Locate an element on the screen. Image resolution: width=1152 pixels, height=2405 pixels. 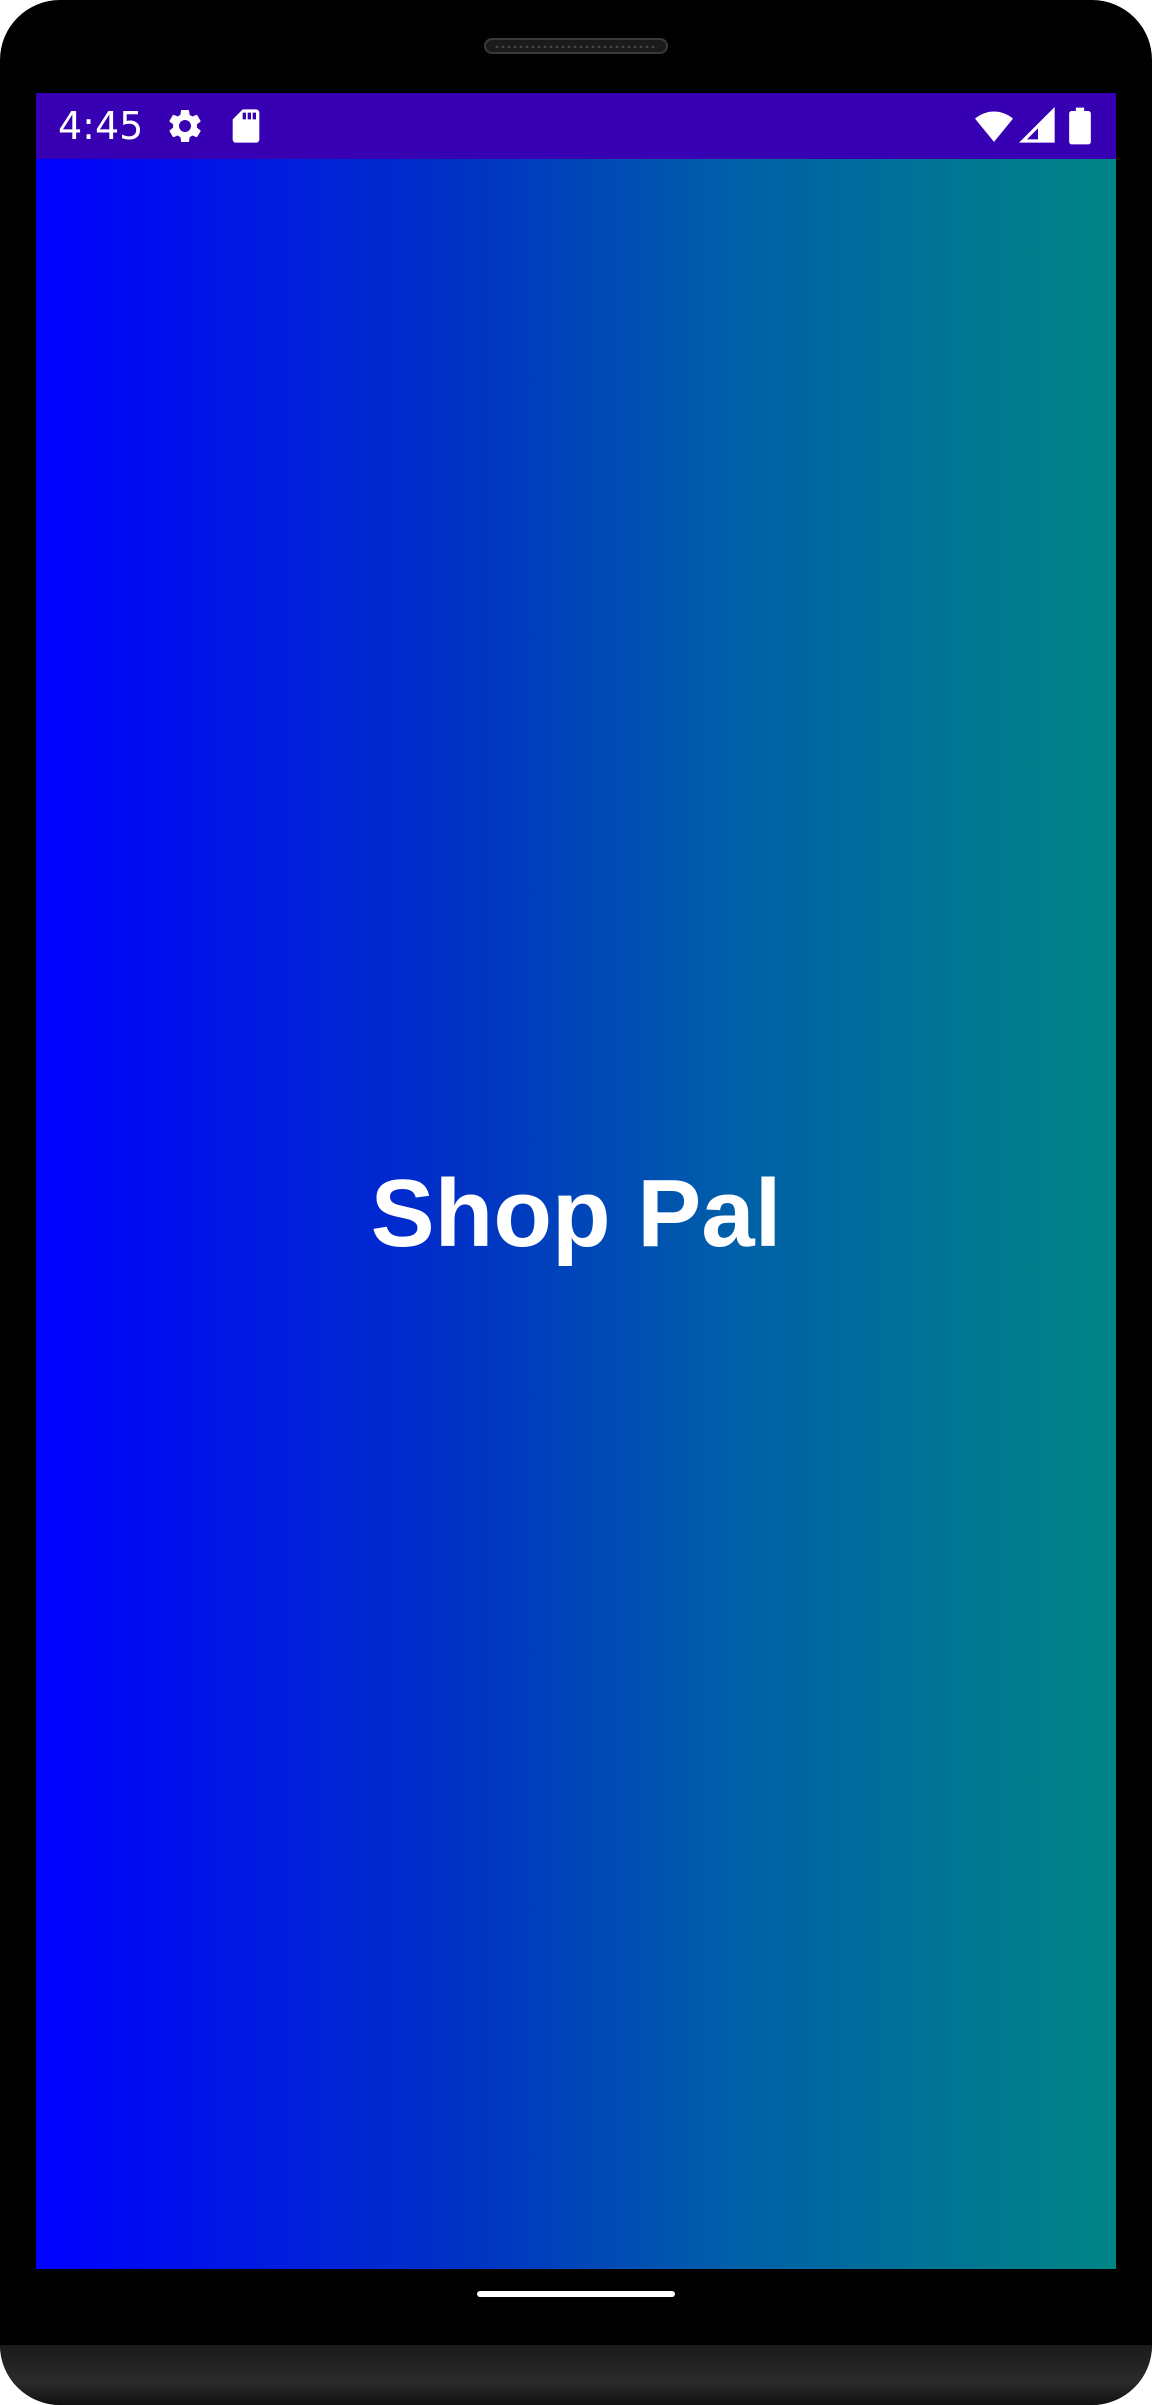
sd-card-icon is located at coordinates (246, 126).